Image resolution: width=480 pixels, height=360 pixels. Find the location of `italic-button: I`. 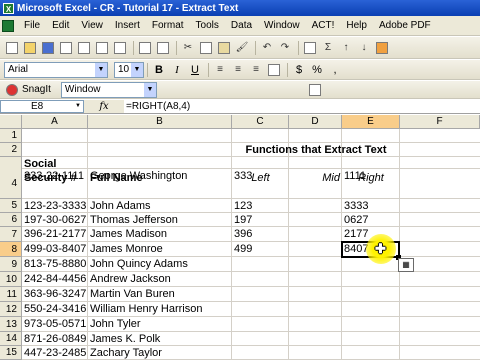

italic-button: I is located at coordinates (177, 70).